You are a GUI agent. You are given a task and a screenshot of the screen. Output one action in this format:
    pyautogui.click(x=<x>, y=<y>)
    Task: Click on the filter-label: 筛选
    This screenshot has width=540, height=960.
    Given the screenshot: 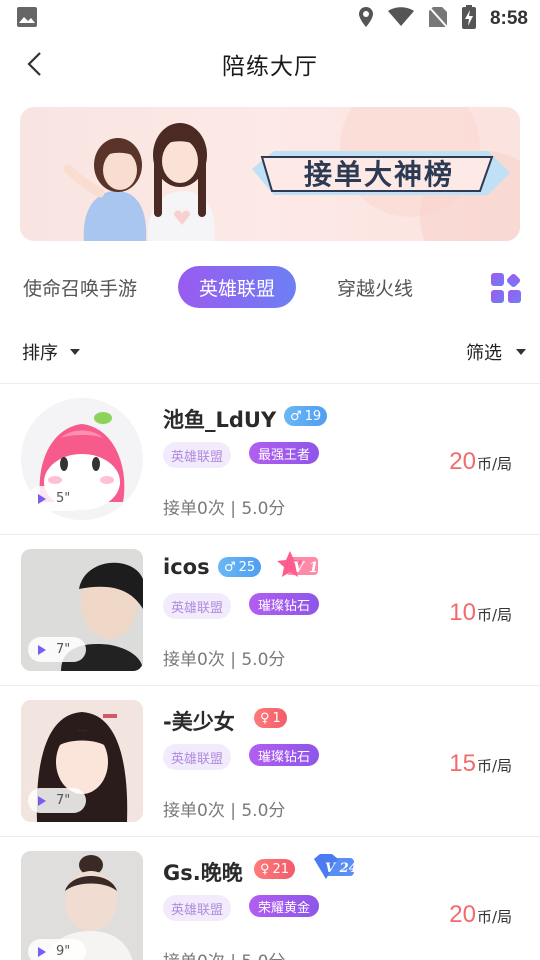 What is the action you would take?
    pyautogui.click(x=484, y=353)
    